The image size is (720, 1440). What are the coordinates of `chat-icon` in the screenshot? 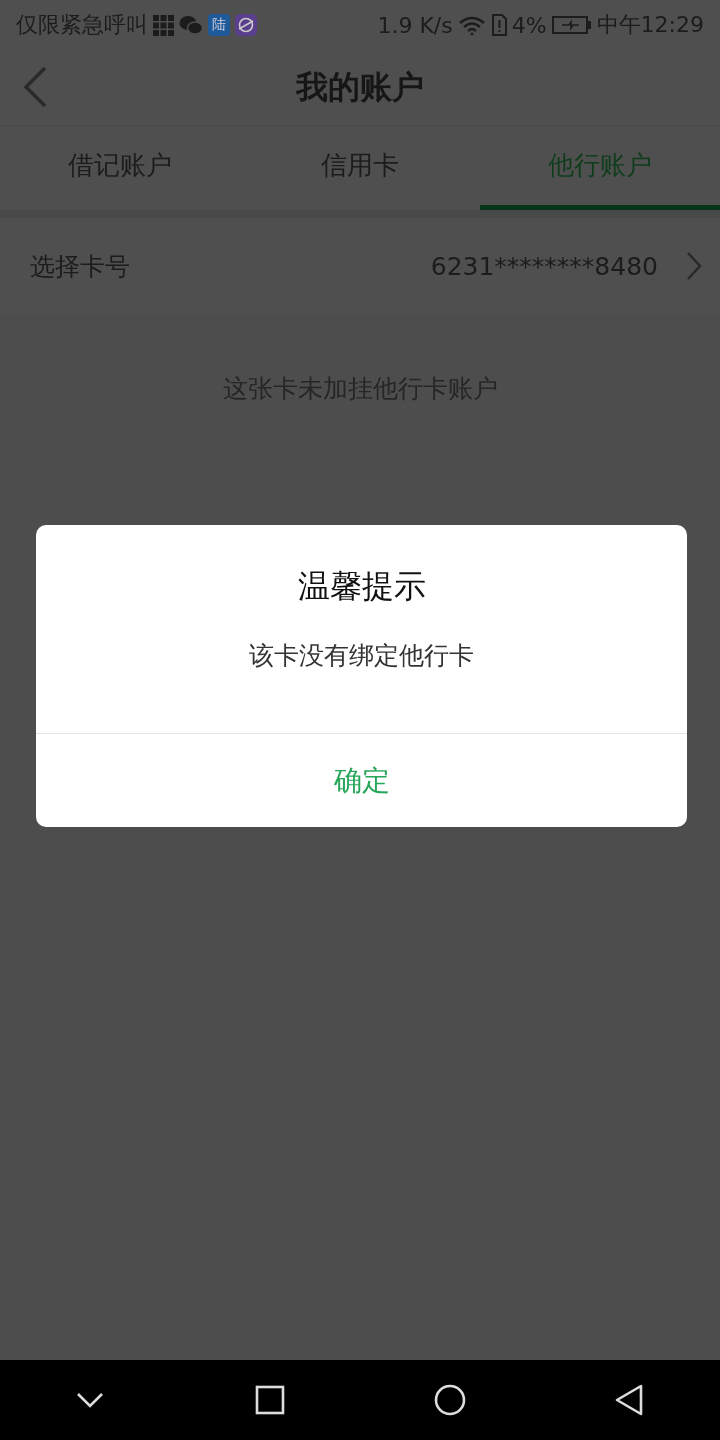 It's located at (191, 25).